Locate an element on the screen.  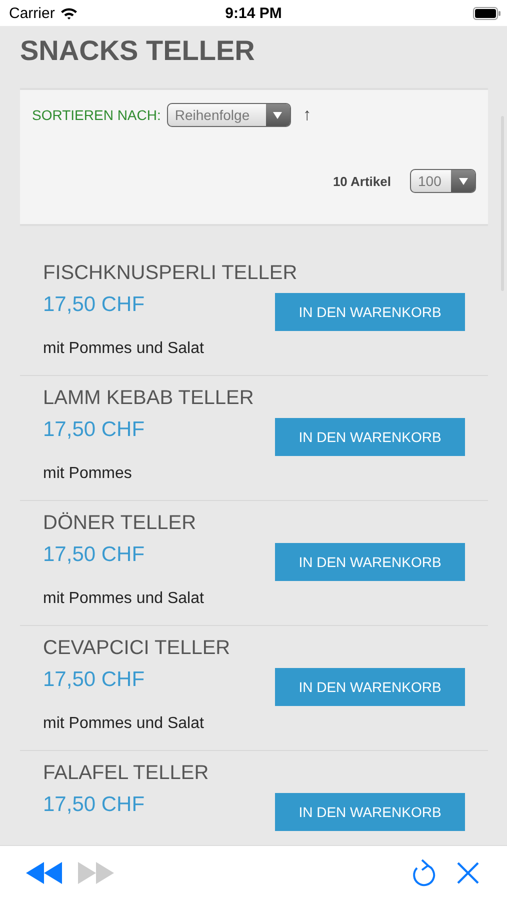
product-description: mit Pommes is located at coordinates (88, 474).